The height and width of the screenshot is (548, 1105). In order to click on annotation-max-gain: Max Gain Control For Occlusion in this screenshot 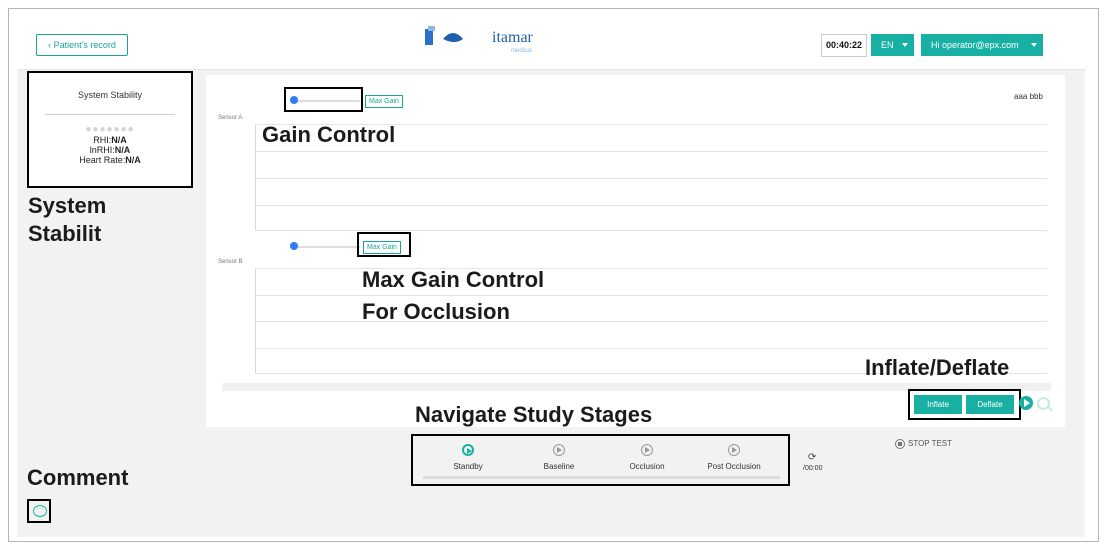, I will do `click(453, 295)`.